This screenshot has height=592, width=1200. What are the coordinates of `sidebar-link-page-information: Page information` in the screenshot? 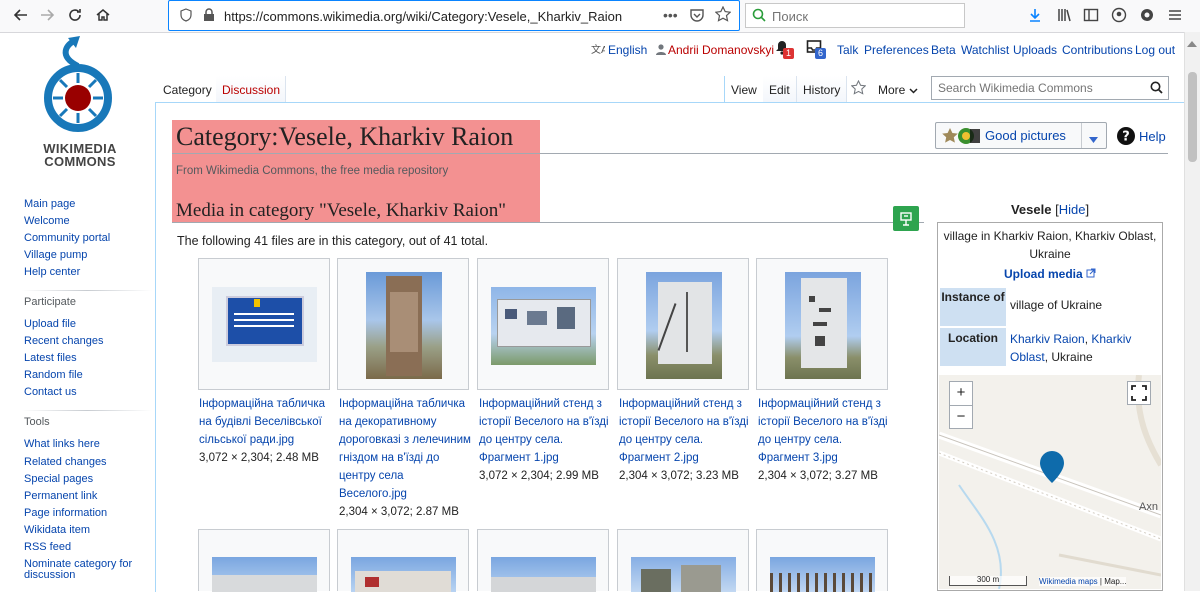 It's located at (65, 513).